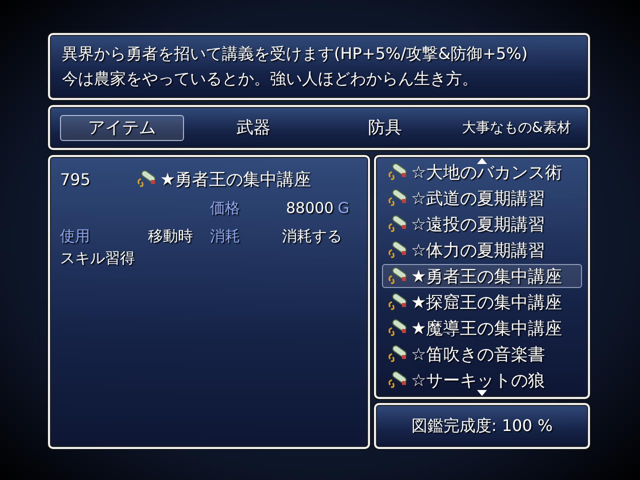 Image resolution: width=640 pixels, height=480 pixels. What do you see at coordinates (76, 179) in the screenshot?
I see `item-number: 795` at bounding box center [76, 179].